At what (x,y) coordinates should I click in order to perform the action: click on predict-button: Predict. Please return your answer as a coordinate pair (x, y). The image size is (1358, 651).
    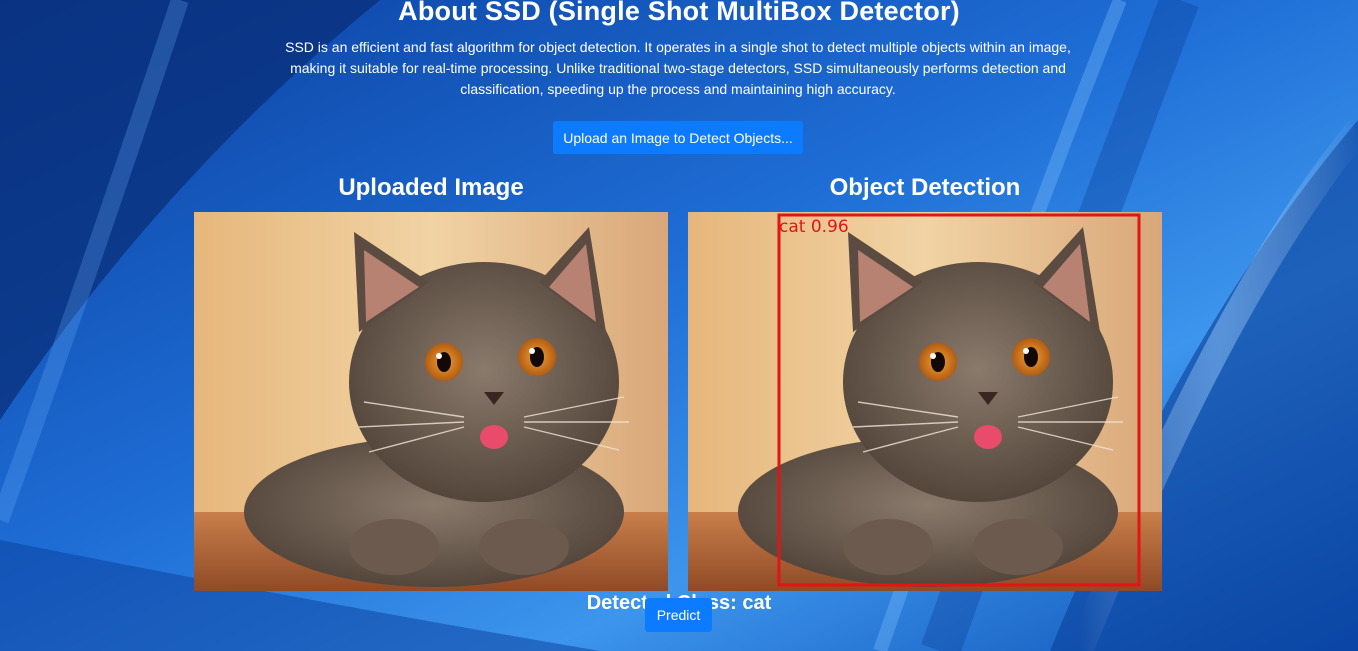
    Looking at the image, I should click on (678, 615).